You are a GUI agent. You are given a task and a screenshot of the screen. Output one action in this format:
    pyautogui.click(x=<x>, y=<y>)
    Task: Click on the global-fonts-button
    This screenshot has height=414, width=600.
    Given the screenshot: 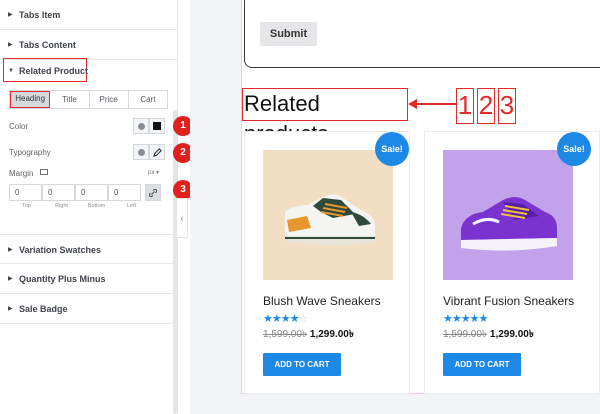 What is the action you would take?
    pyautogui.click(x=141, y=152)
    